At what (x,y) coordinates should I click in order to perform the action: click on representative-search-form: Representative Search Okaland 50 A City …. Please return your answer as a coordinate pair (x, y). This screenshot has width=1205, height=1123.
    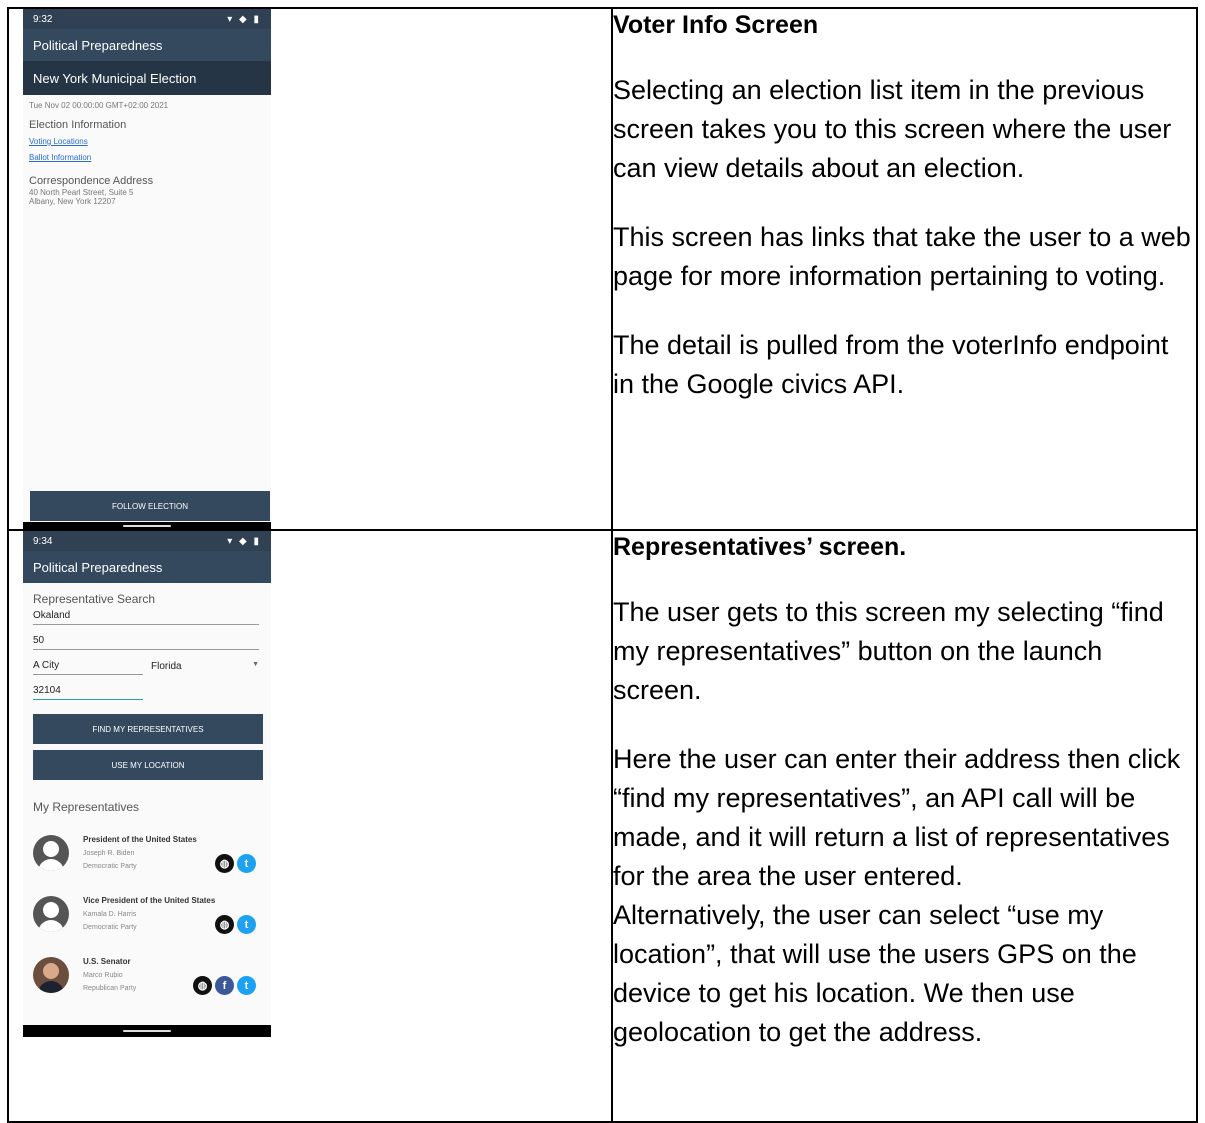
    Looking at the image, I should click on (147, 794).